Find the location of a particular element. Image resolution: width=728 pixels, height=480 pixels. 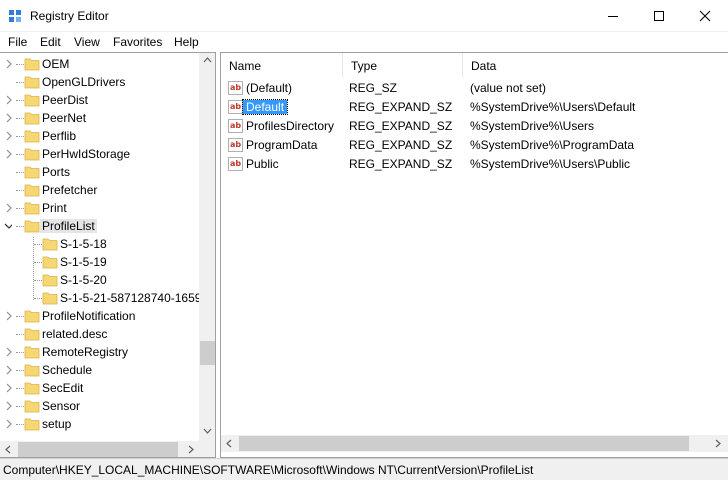

tree-item-label: Sensor is located at coordinates (61, 406).